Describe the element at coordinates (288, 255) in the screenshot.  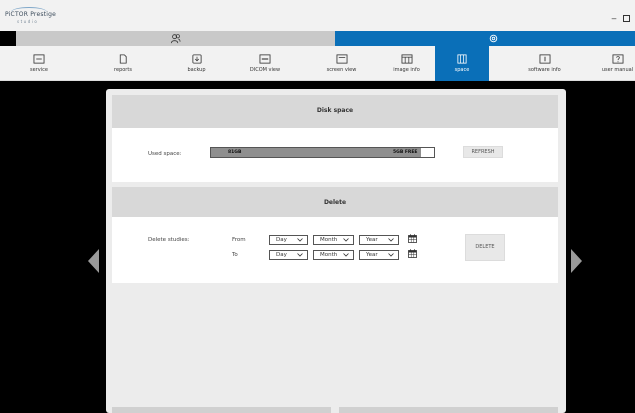
I see `to-day-select: Day` at that location.